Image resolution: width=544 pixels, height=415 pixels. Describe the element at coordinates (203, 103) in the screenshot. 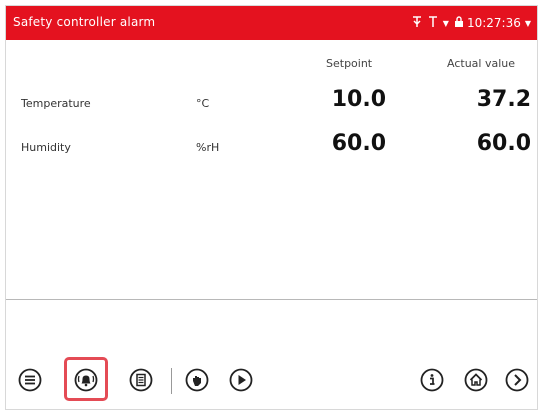

I see `row-unit-temperature: °C` at that location.